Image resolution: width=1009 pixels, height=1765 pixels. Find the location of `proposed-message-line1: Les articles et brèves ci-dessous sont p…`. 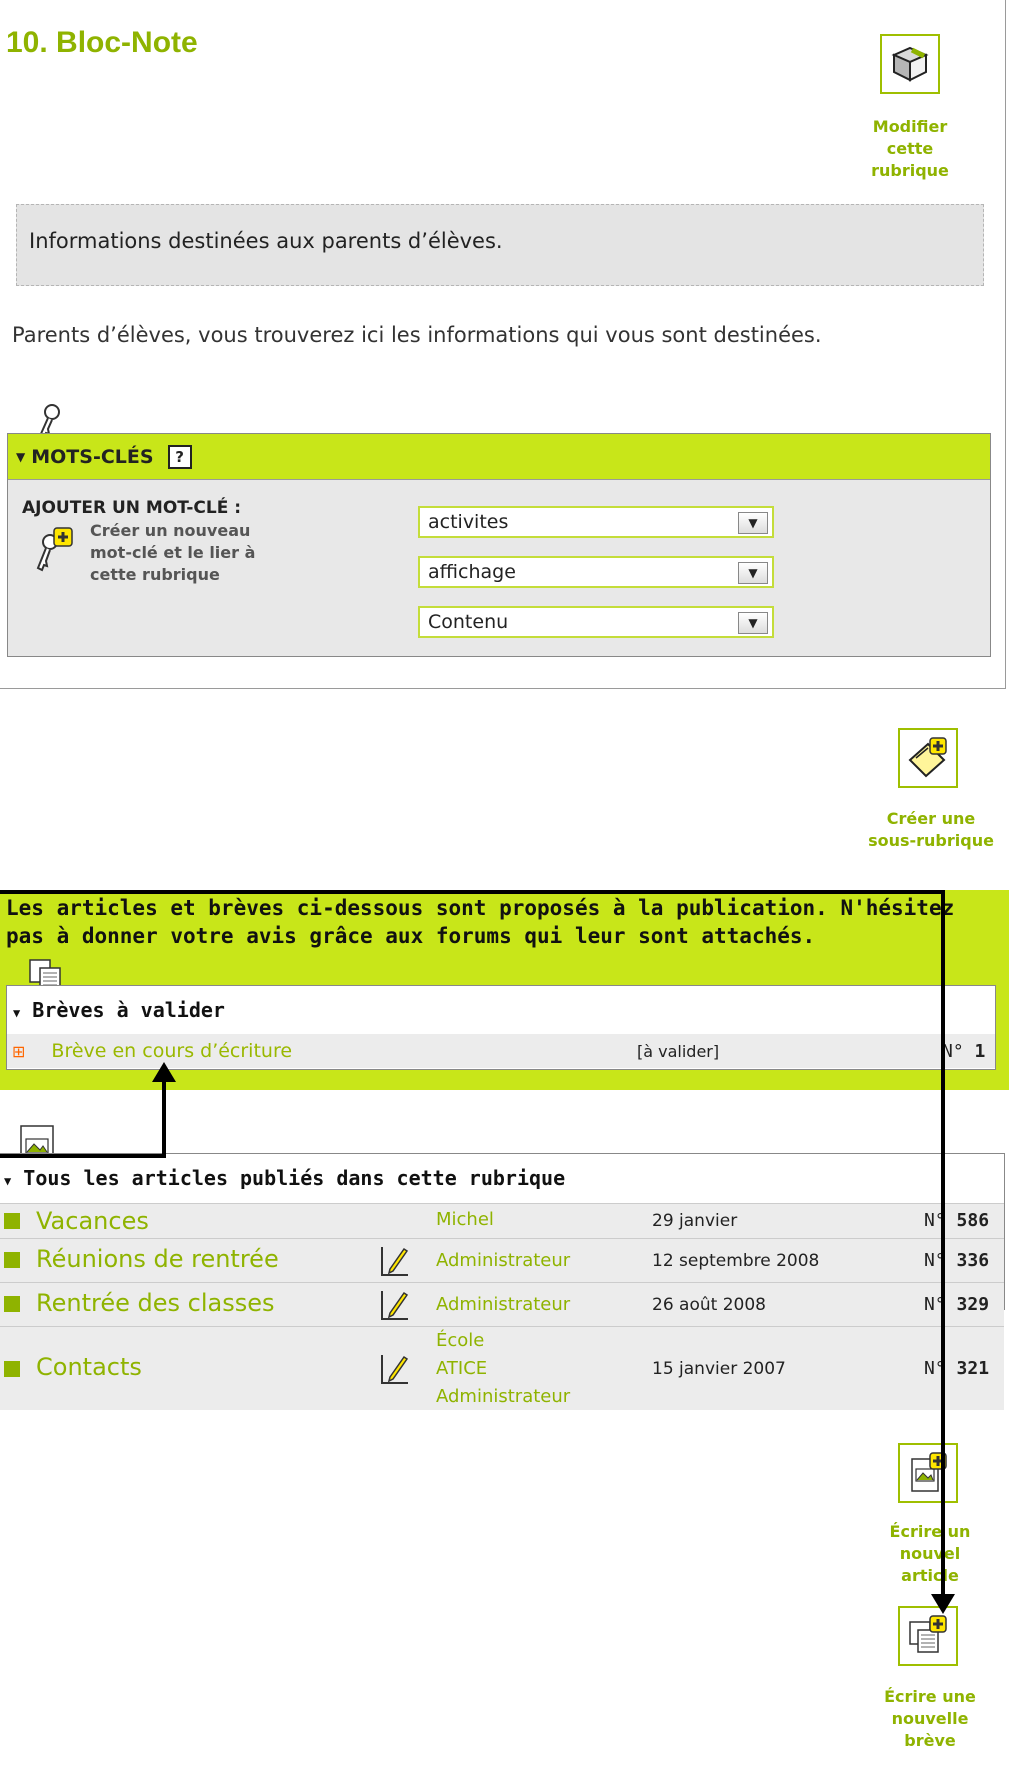

proposed-message-line1: Les articles et brèves ci-dessous sont p… is located at coordinates (480, 908).